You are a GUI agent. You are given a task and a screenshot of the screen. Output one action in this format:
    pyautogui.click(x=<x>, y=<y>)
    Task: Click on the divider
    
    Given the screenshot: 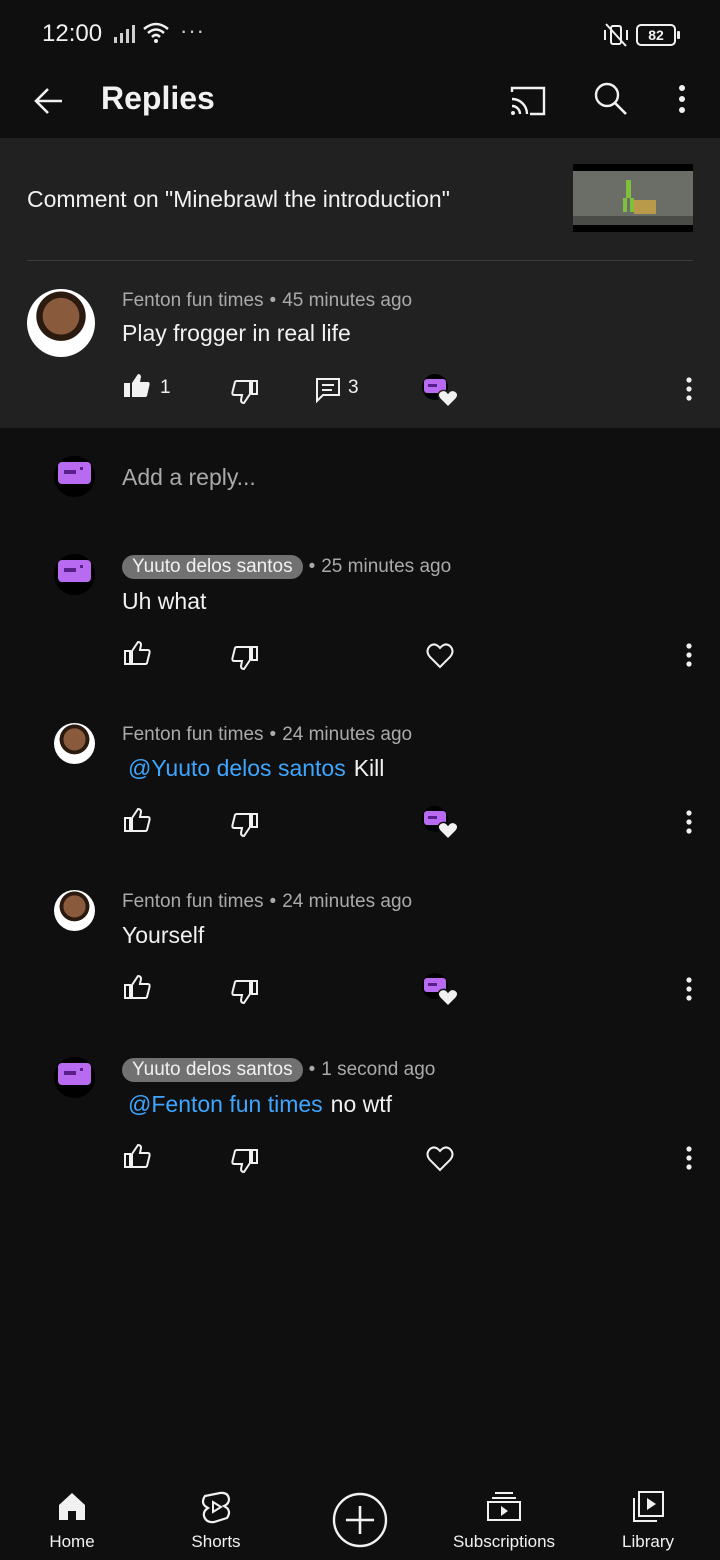 What is the action you would take?
    pyautogui.click(x=360, y=260)
    